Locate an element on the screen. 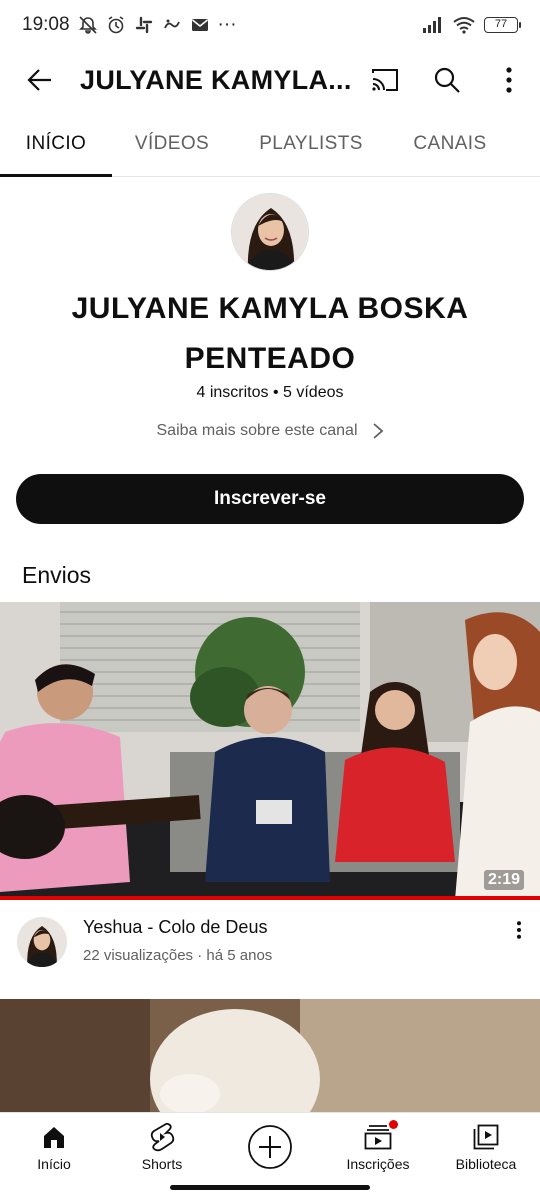 This screenshot has height=1200, width=540. about-channel-label: Saiba mais sobre este canal is located at coordinates (257, 430).